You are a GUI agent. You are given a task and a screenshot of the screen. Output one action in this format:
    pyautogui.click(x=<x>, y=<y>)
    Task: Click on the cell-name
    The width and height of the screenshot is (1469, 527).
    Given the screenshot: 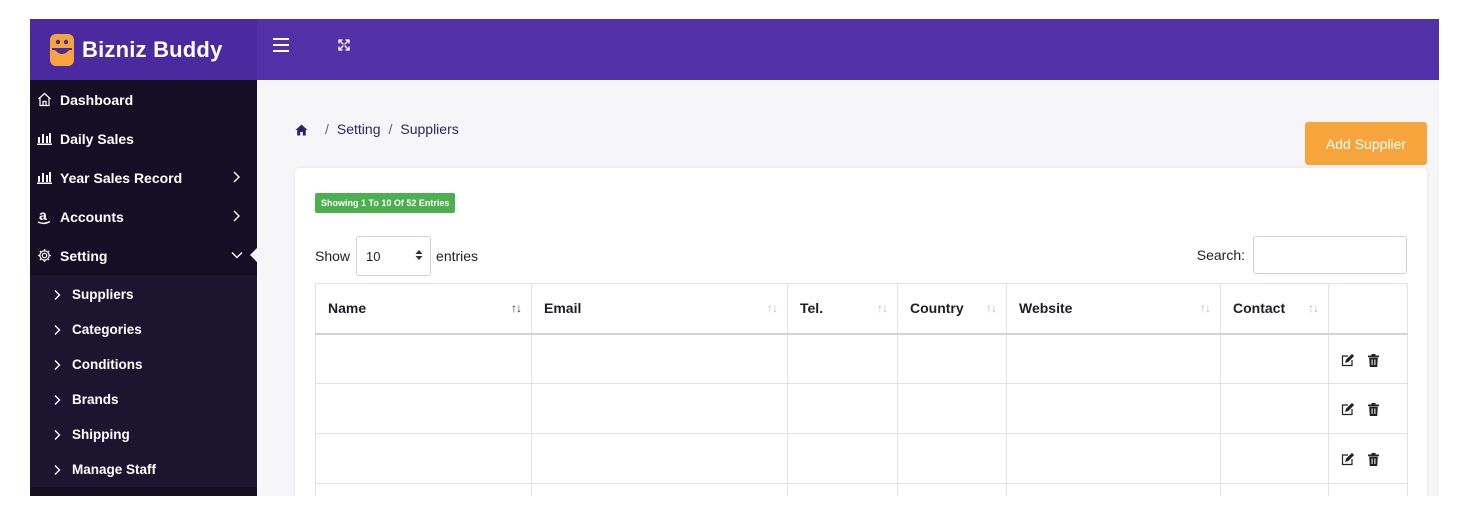 What is the action you would take?
    pyautogui.click(x=423, y=489)
    